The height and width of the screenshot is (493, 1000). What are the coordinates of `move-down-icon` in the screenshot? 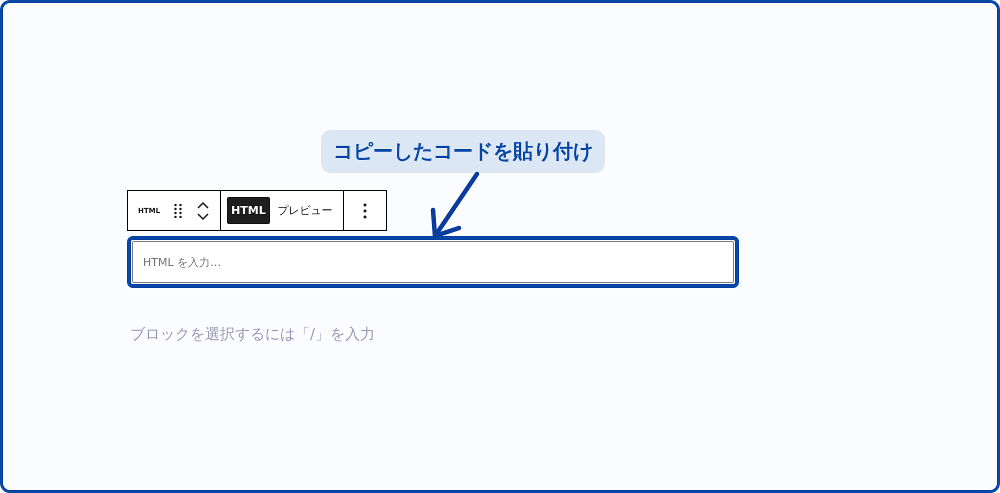 It's located at (203, 217).